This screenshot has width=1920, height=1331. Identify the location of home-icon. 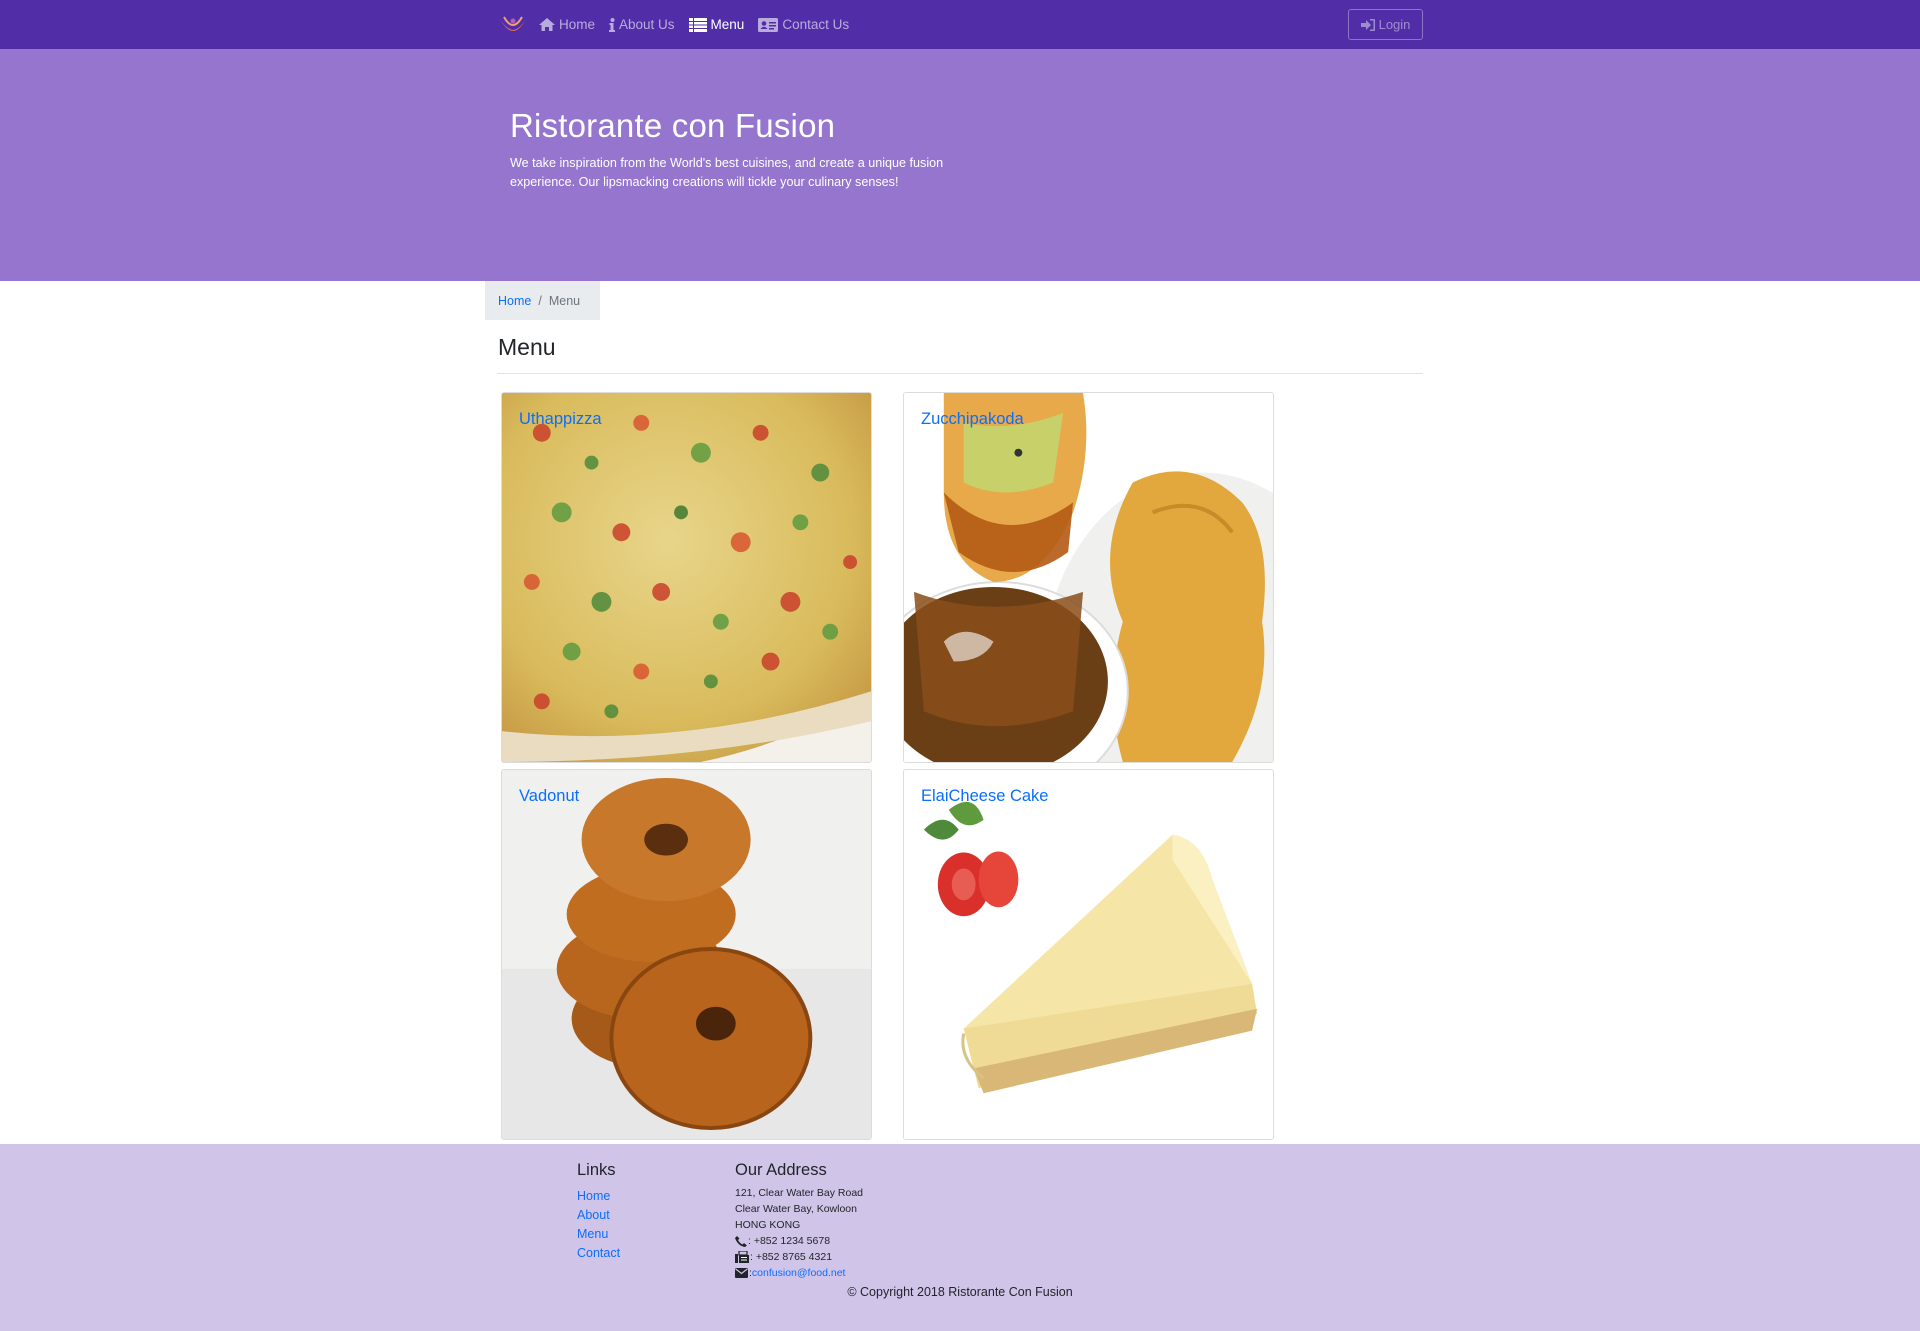
(547, 24).